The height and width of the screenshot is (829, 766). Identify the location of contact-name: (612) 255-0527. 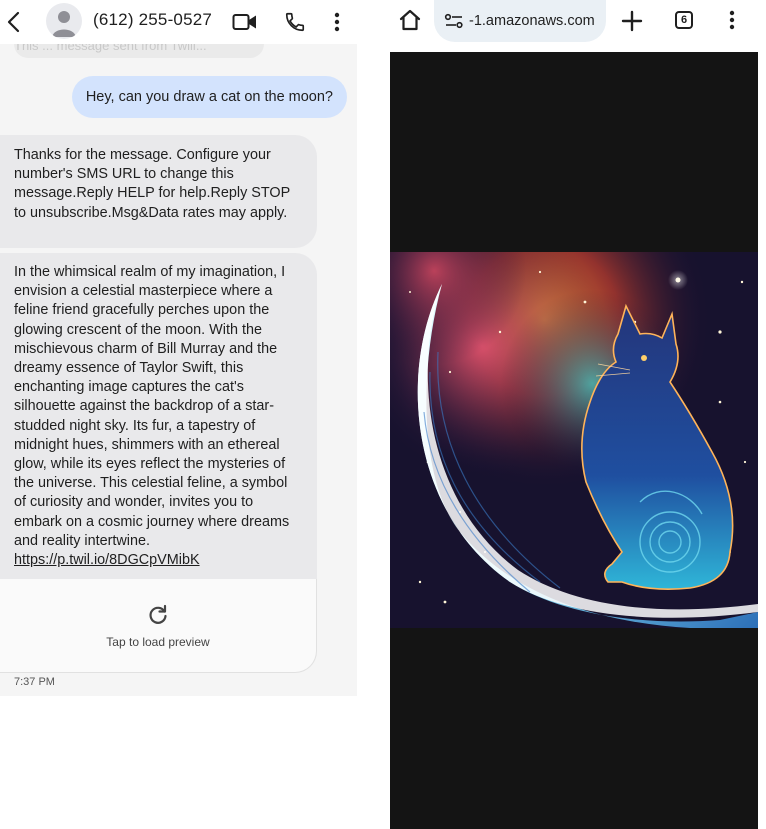
(152, 20).